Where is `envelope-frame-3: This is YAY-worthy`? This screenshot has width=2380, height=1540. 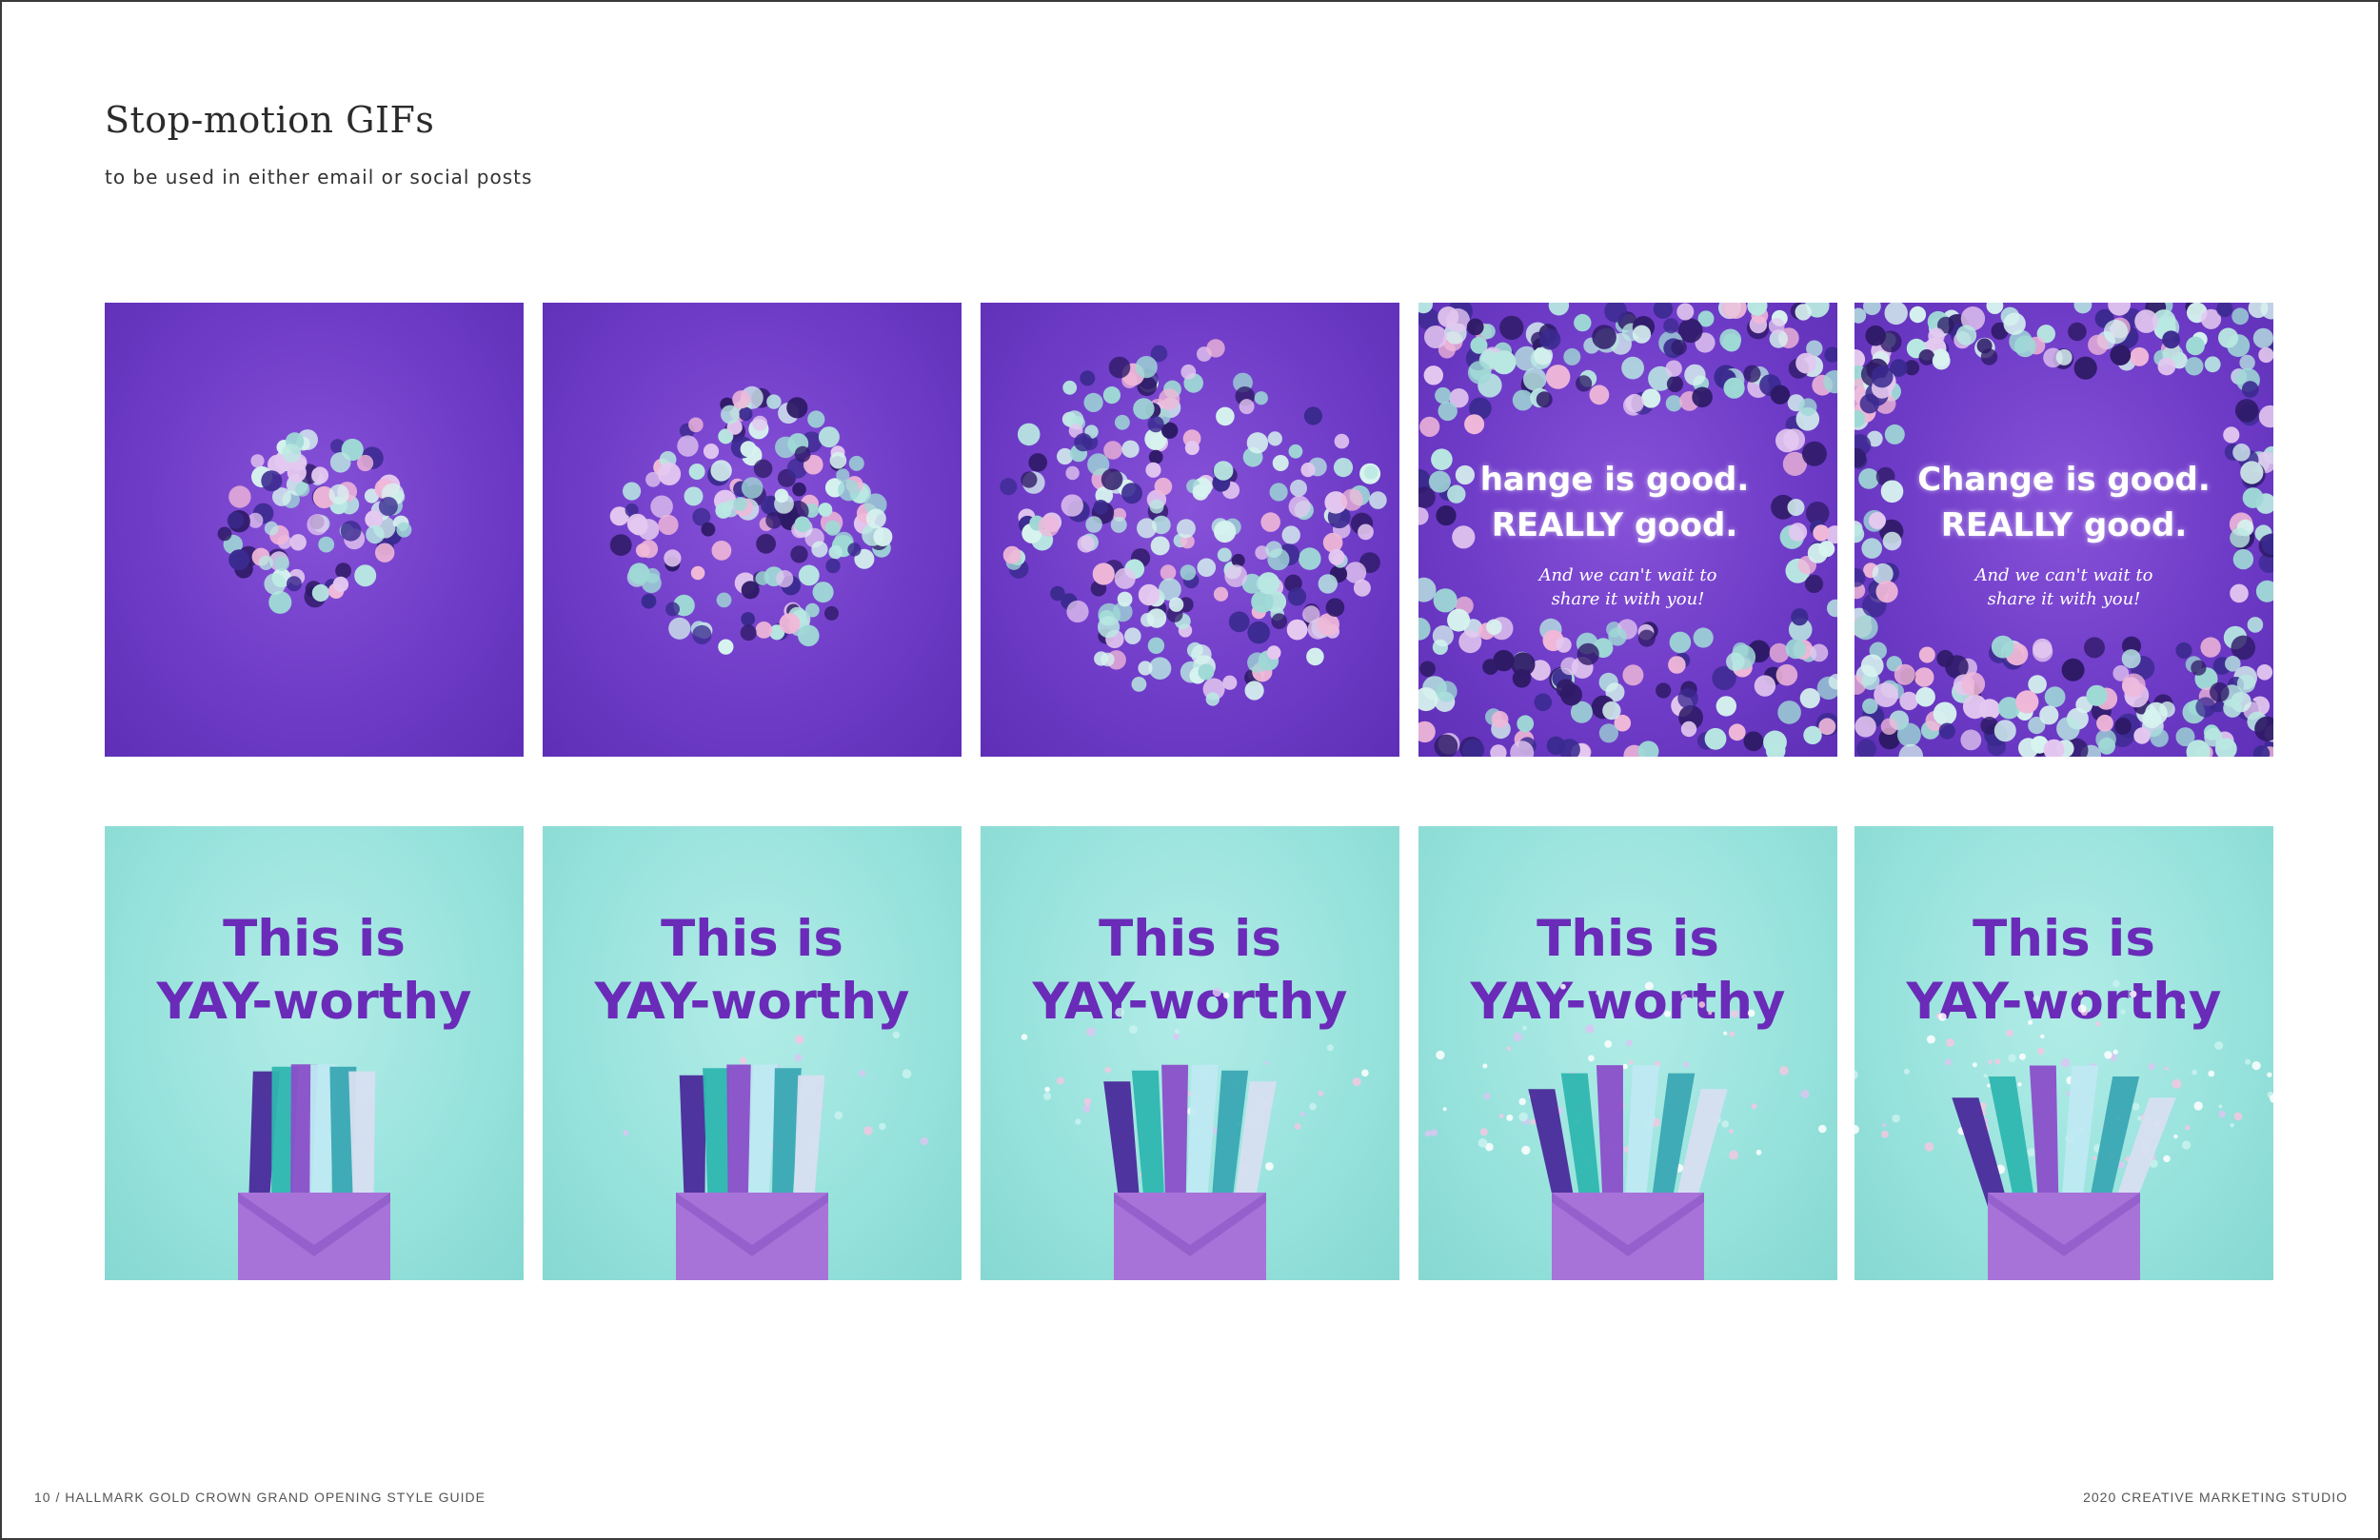
envelope-frame-3: This is YAY-worthy is located at coordinates (1190, 1053).